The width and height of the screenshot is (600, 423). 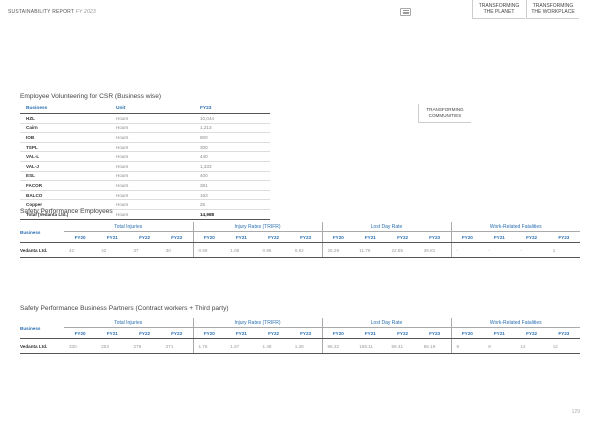 What do you see at coordinates (65, 195) in the screenshot?
I see `business-cell: BALCO` at bounding box center [65, 195].